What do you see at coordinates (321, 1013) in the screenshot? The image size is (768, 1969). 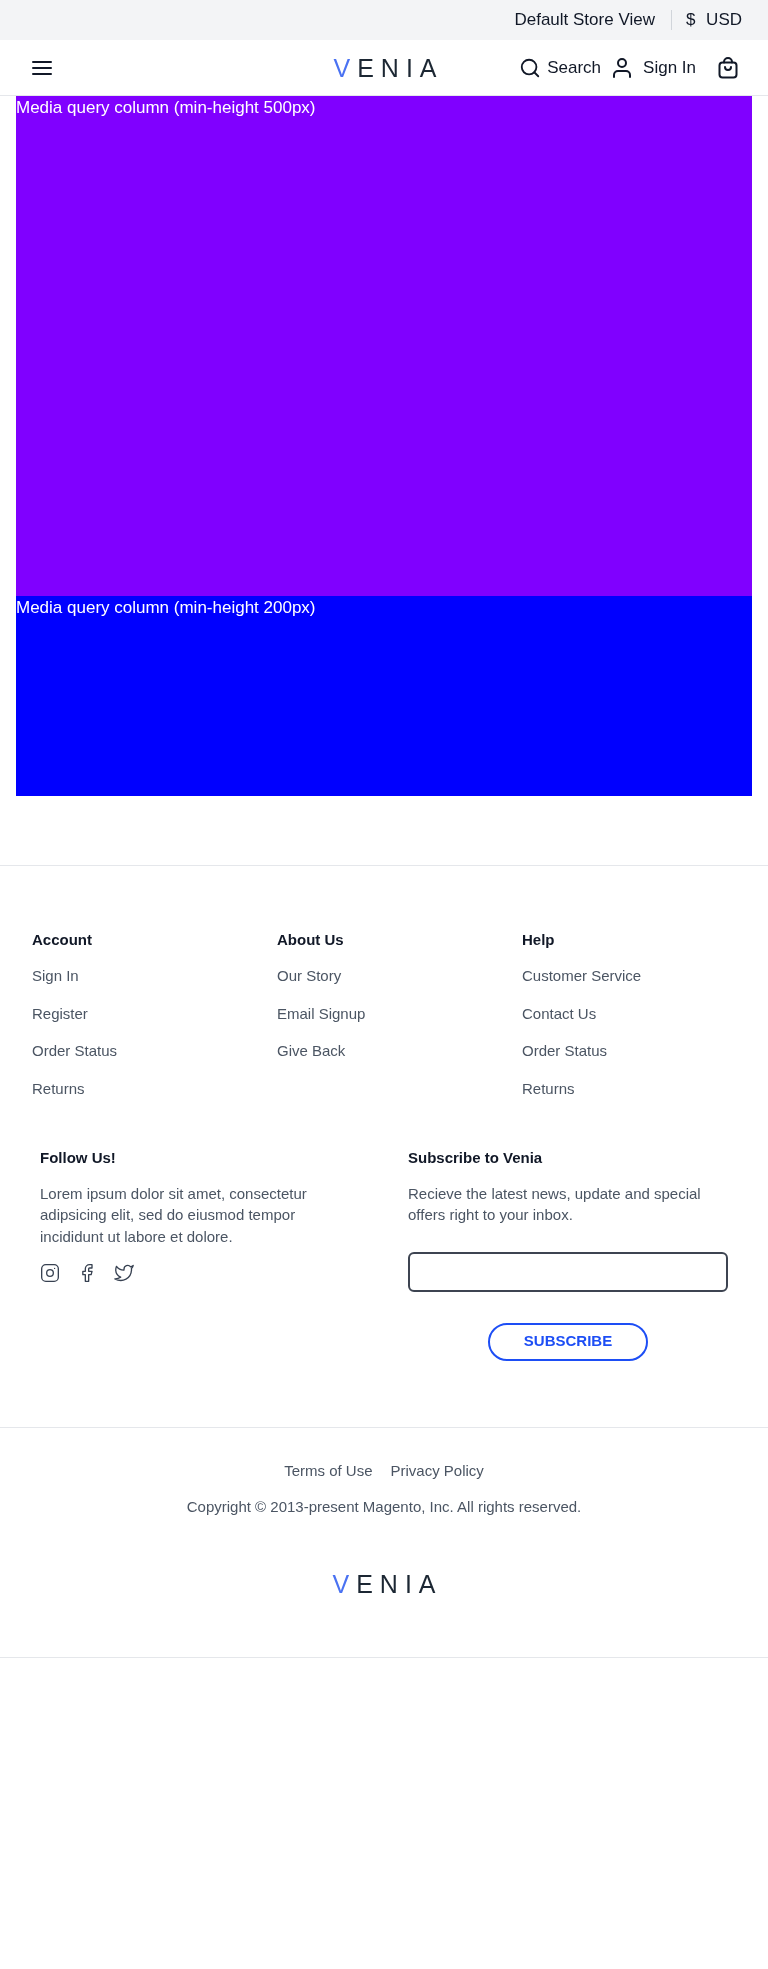 I see `footer-link: Email Signup` at bounding box center [321, 1013].